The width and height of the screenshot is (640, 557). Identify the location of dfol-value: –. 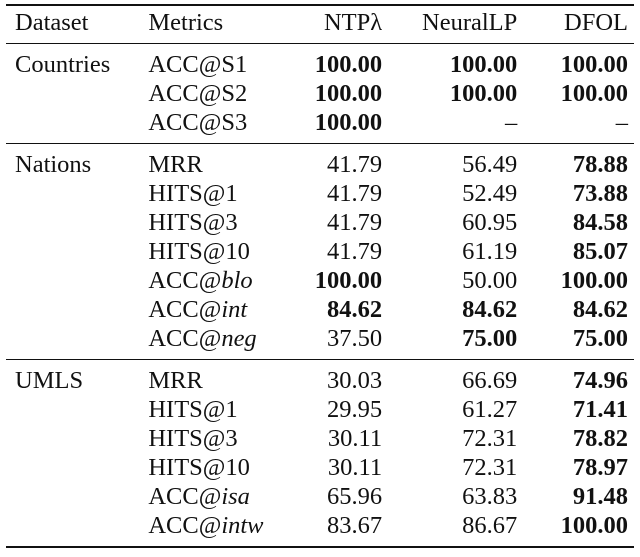
(621, 122).